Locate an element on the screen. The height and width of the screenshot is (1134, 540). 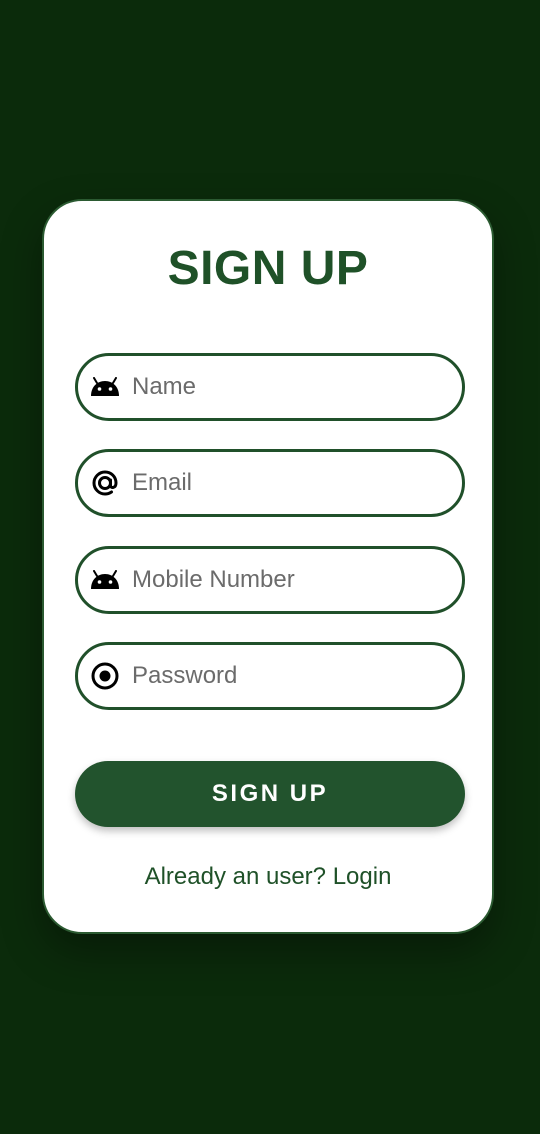
mobile-number-field is located at coordinates (270, 580).